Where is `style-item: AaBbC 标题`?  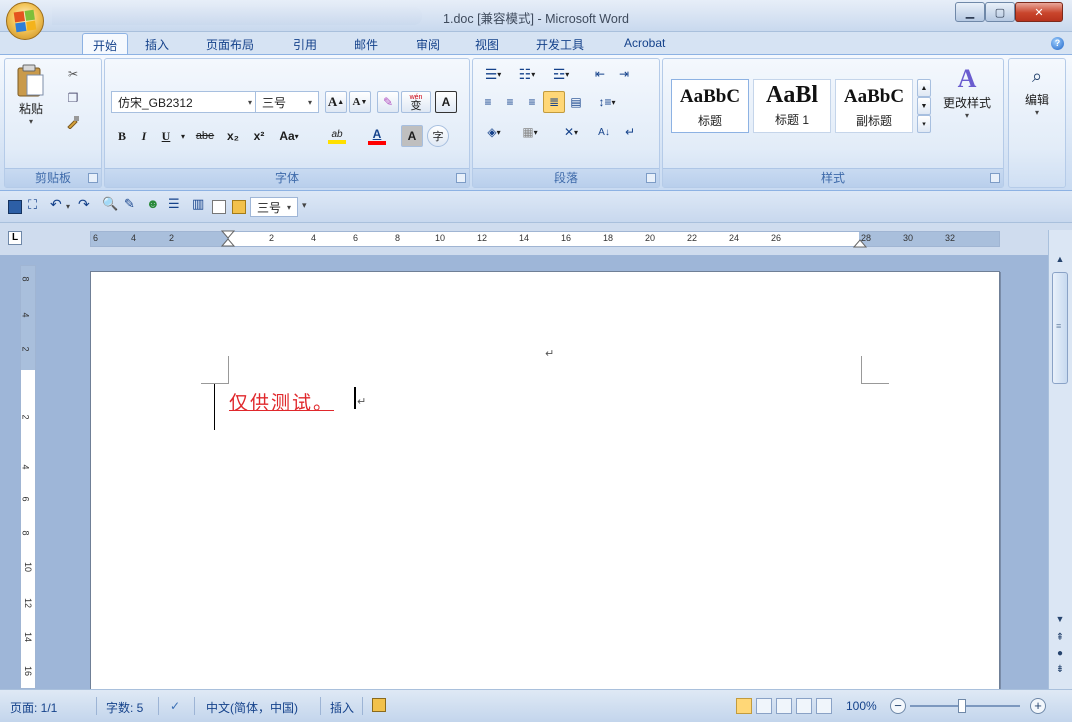 style-item: AaBbC 标题 is located at coordinates (710, 106).